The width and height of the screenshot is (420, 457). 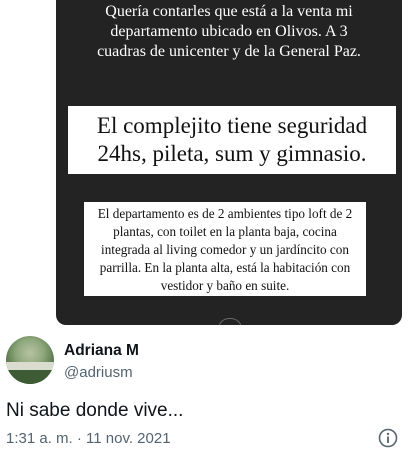 I want to click on tweet-timestamp: 1:31 a. m. · 11 nov. 2021, so click(x=88, y=438).